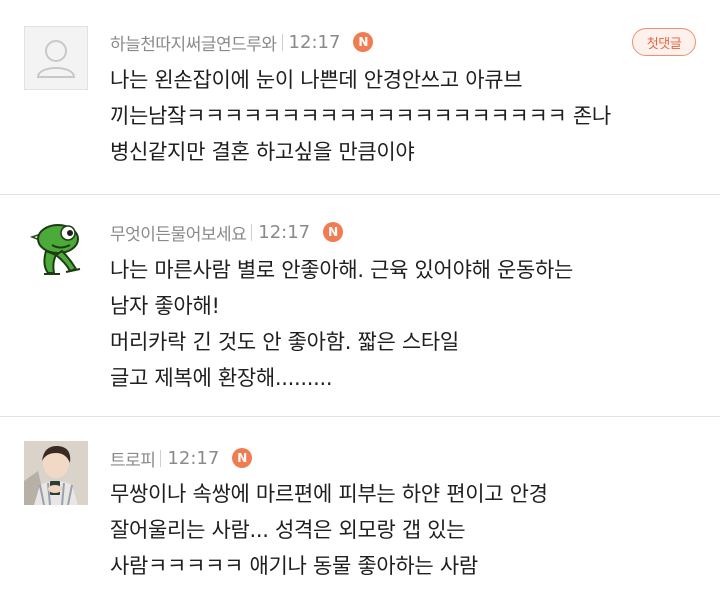 This screenshot has width=720, height=599. I want to click on nickname: 트로피, so click(133, 458).